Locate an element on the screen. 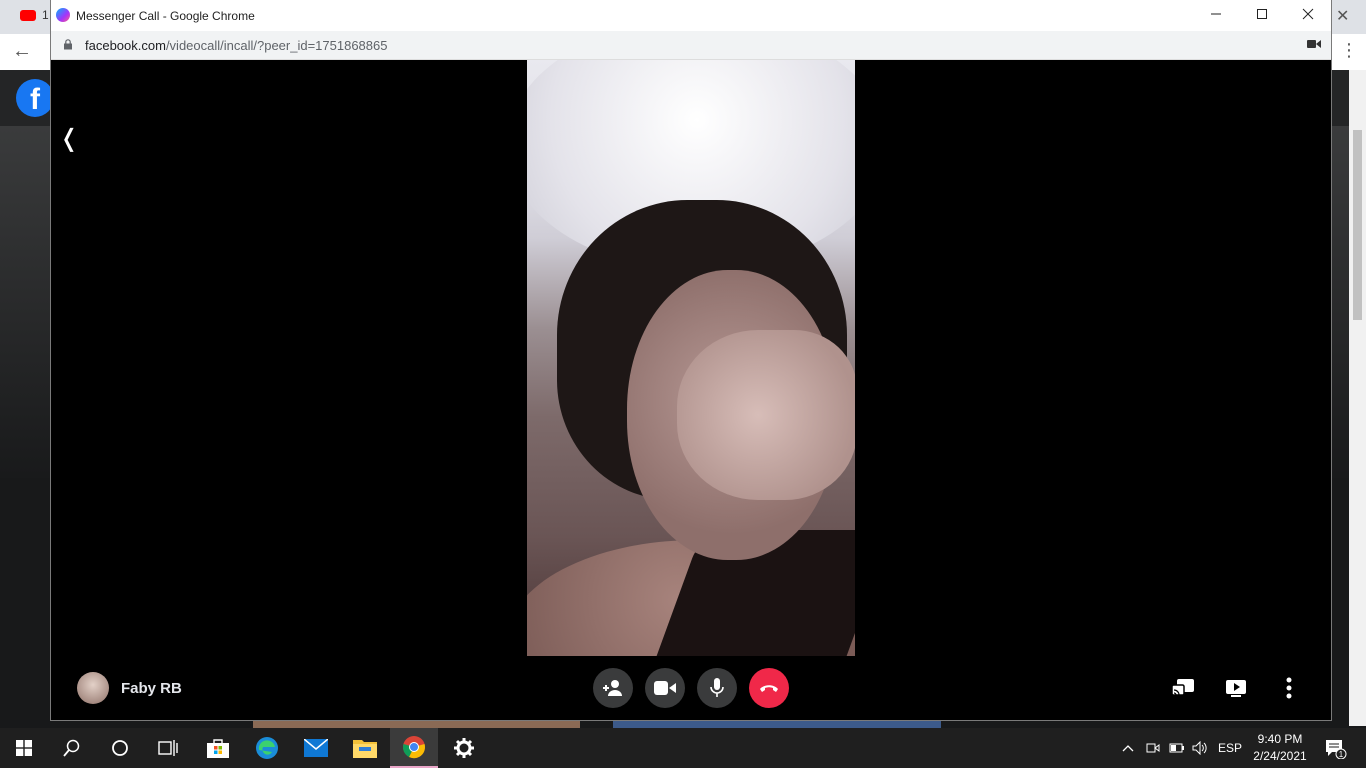 This screenshot has height=768, width=1366. mail-button is located at coordinates (316, 748).